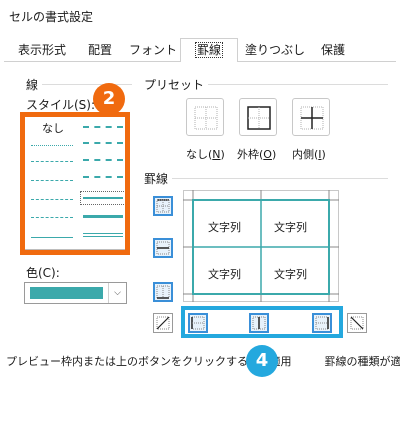 This screenshot has width=400, height=430. I want to click on footer-hint: プレビュー枠内または上のボタンをクリックすると、適用 罫線の種類が適用されます。, so click(203, 361).